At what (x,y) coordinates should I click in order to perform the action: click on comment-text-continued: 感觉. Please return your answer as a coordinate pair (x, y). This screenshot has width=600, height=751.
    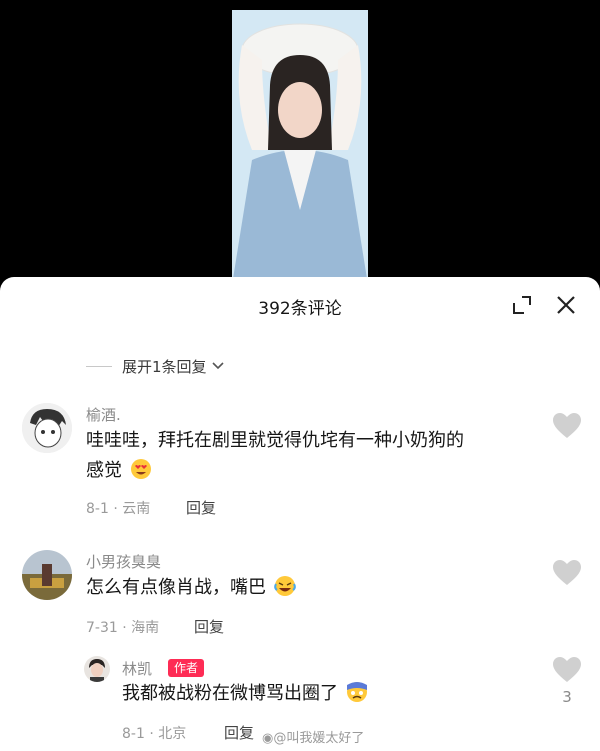
    Looking at the image, I should click on (119, 471).